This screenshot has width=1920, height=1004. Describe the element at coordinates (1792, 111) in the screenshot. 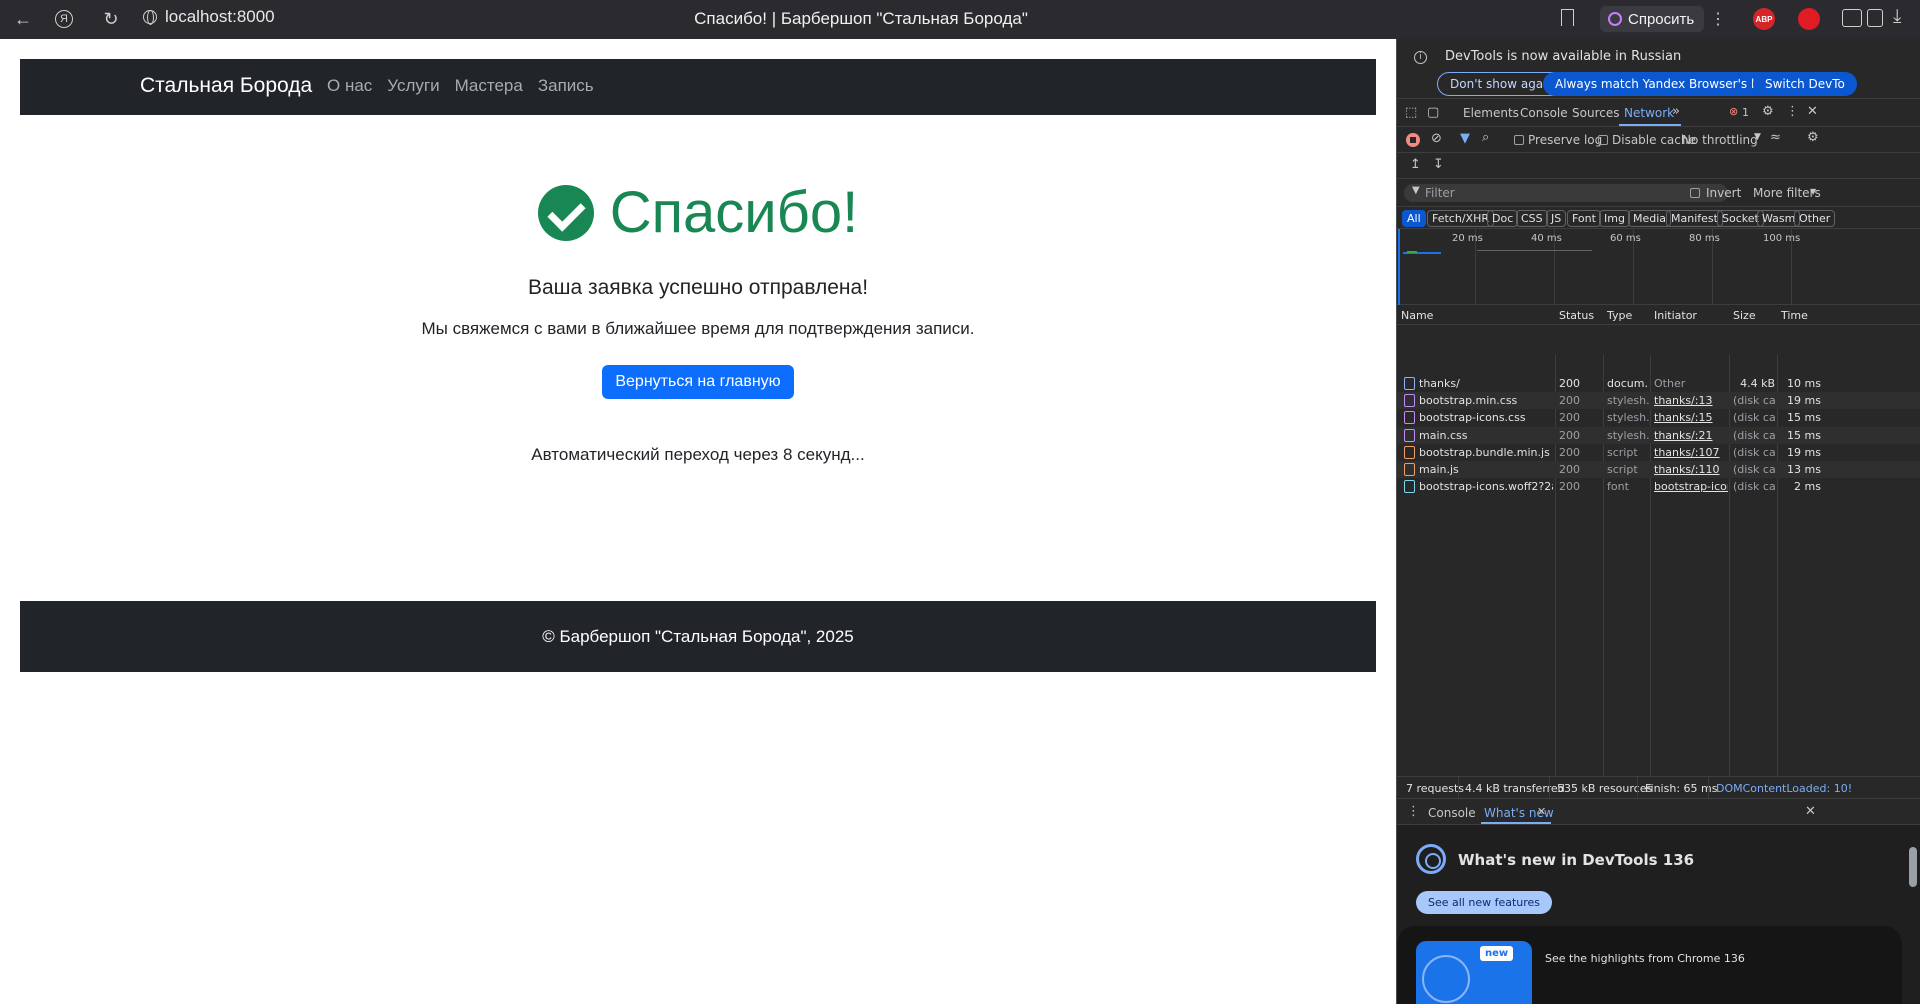

I see `kebab-menu-icon: ⋮` at that location.